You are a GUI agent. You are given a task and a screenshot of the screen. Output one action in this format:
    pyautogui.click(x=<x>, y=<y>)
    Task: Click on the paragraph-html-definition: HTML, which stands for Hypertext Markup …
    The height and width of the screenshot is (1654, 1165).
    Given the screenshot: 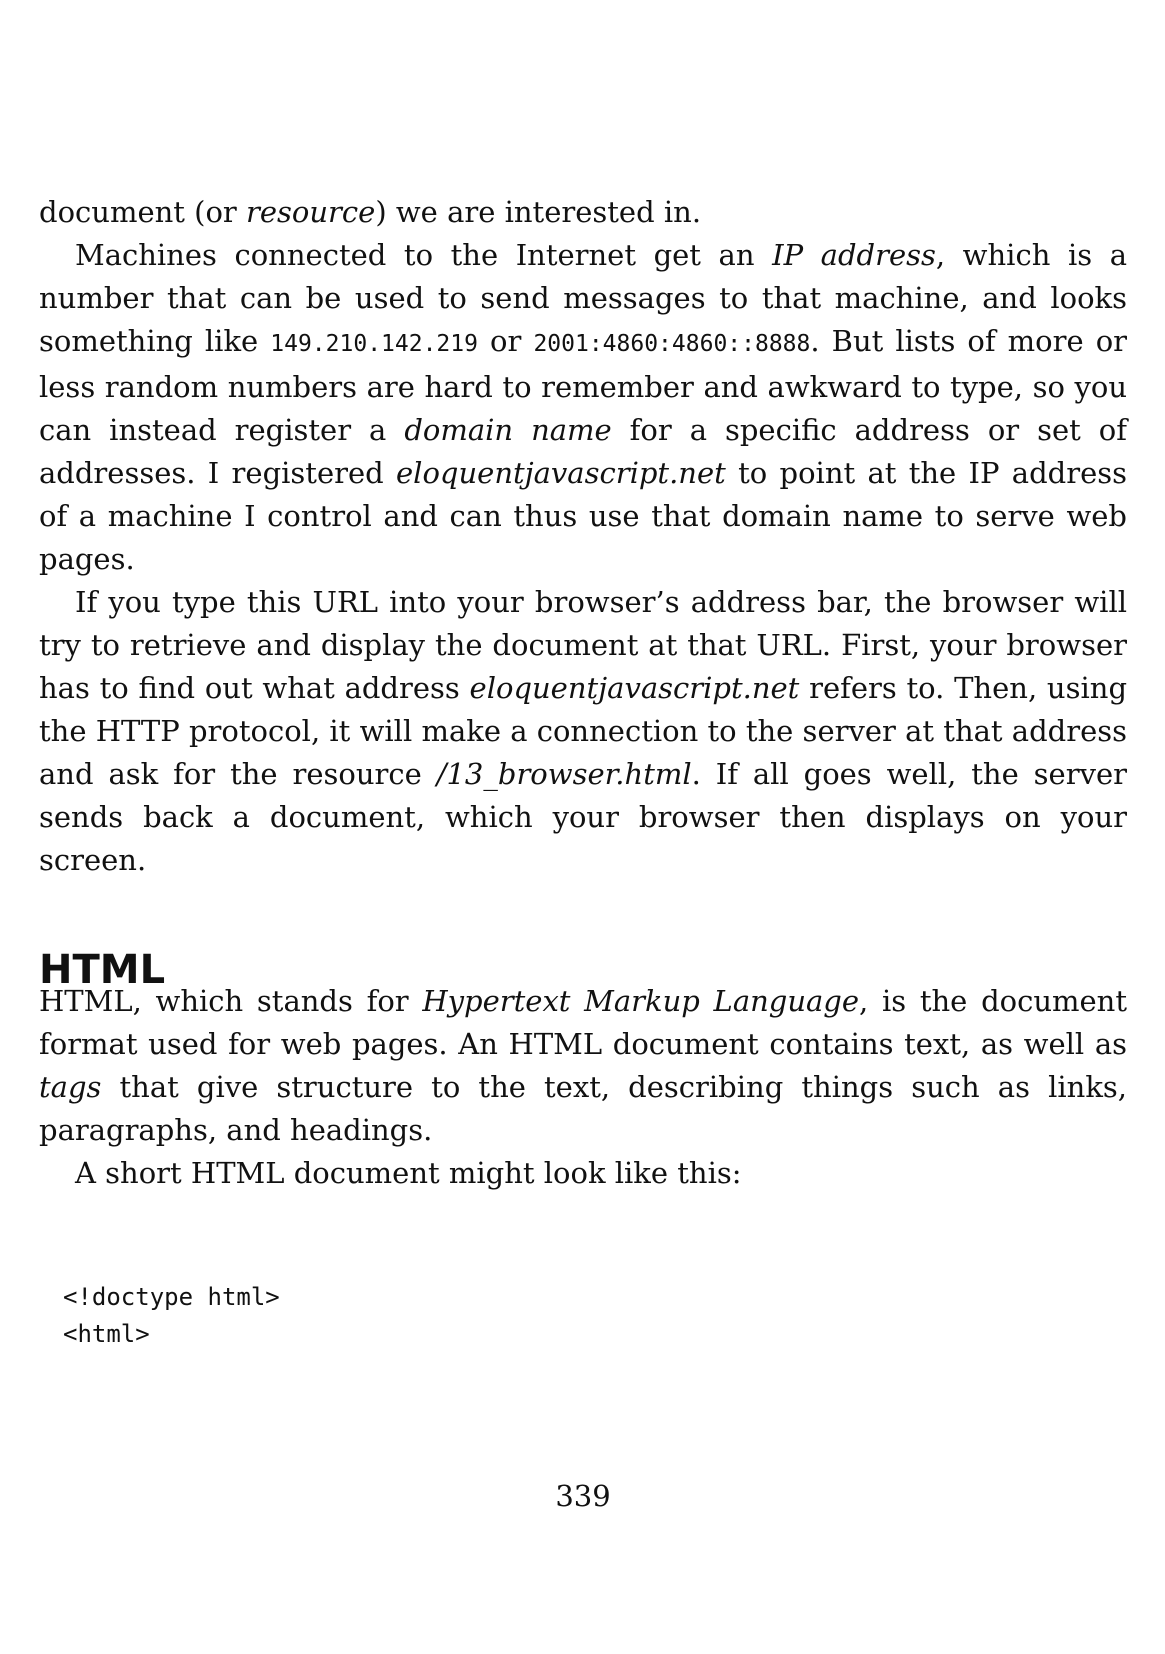 What is the action you would take?
    pyautogui.click(x=583, y=1065)
    